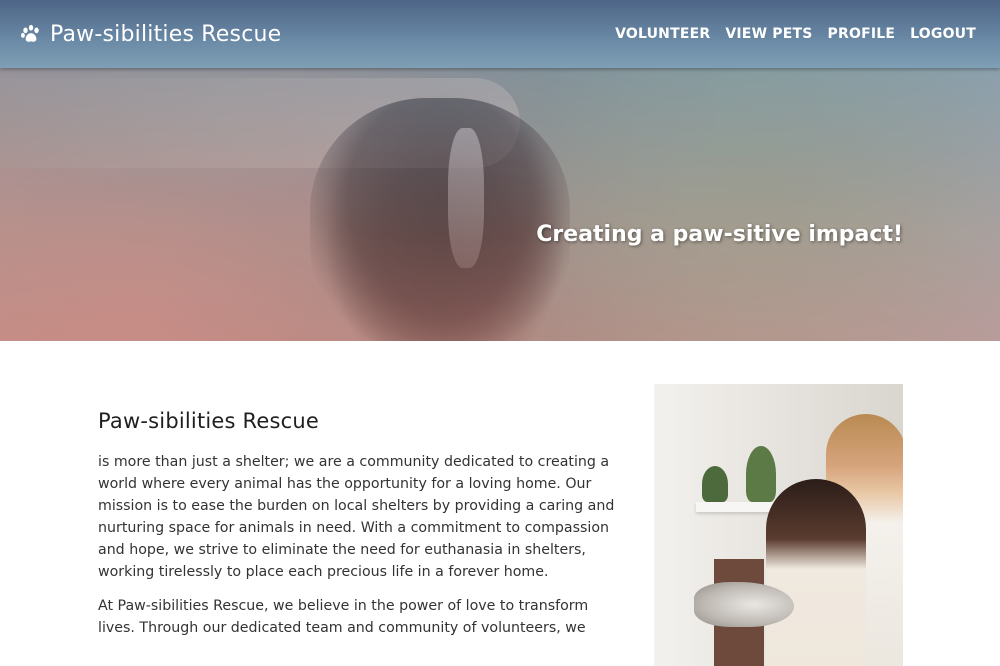  I want to click on nav-profile: PROFILE, so click(862, 34).